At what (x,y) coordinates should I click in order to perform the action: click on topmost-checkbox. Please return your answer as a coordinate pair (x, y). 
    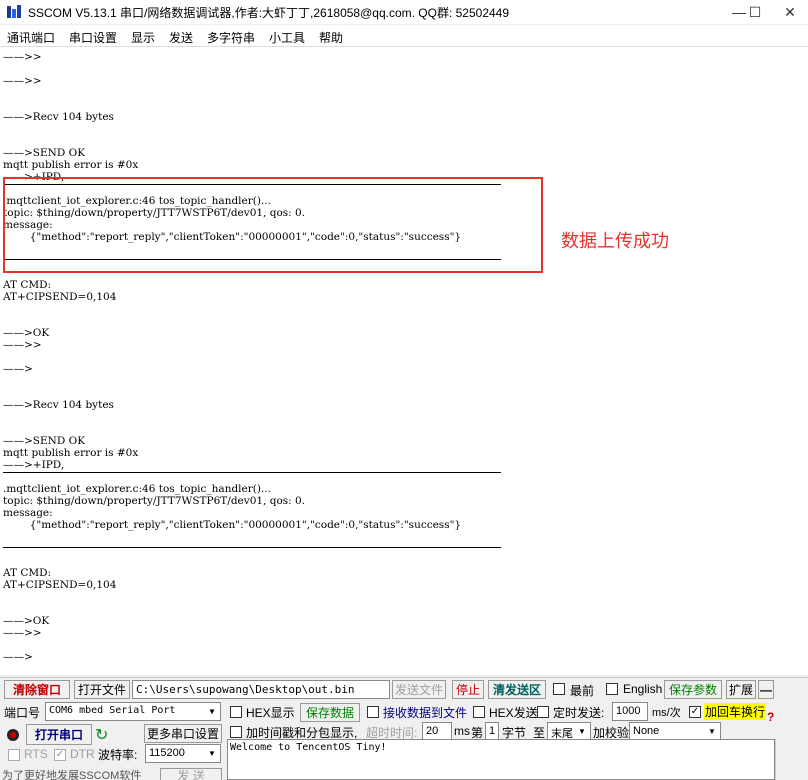
    Looking at the image, I should click on (559, 689).